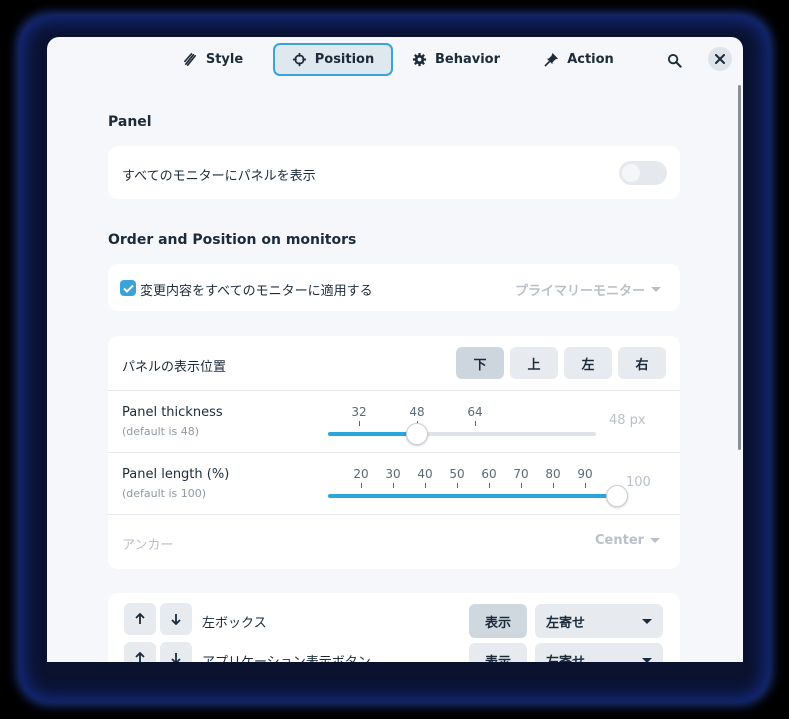 The width and height of the screenshot is (789, 719). What do you see at coordinates (344, 59) in the screenshot?
I see `tab-position-label: Position` at bounding box center [344, 59].